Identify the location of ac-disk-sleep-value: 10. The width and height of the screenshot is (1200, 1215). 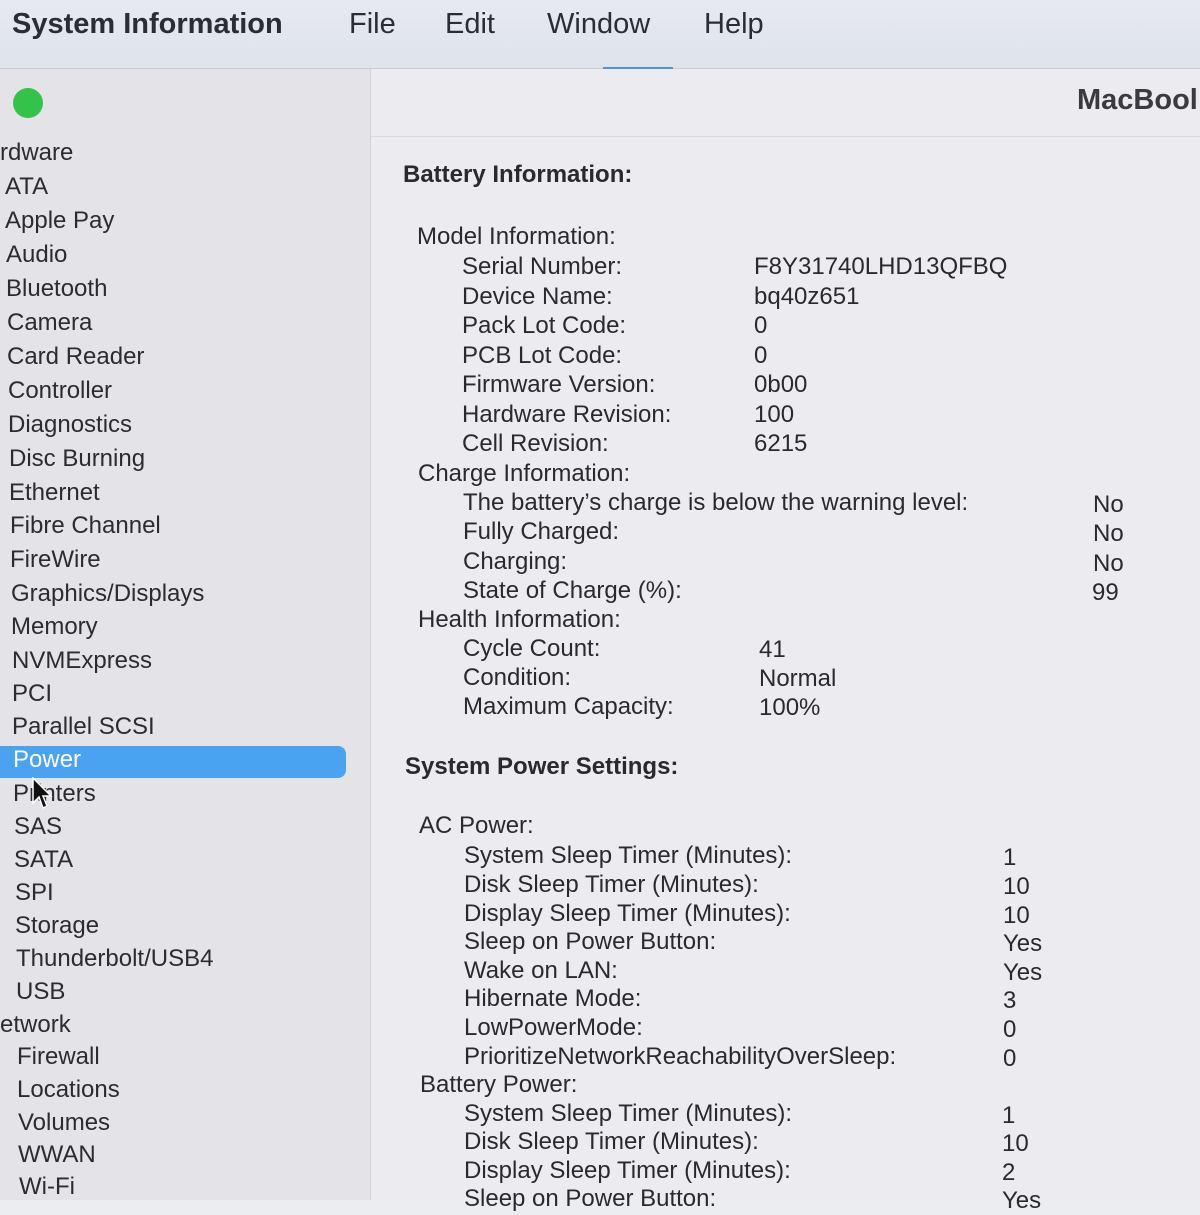
(1016, 886).